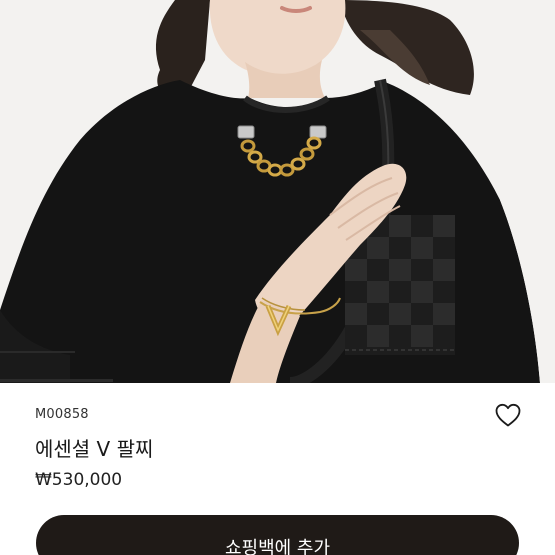 The width and height of the screenshot is (555, 555). Describe the element at coordinates (277, 535) in the screenshot. I see `add-to-bag-button: 쇼핑백에 추가` at that location.